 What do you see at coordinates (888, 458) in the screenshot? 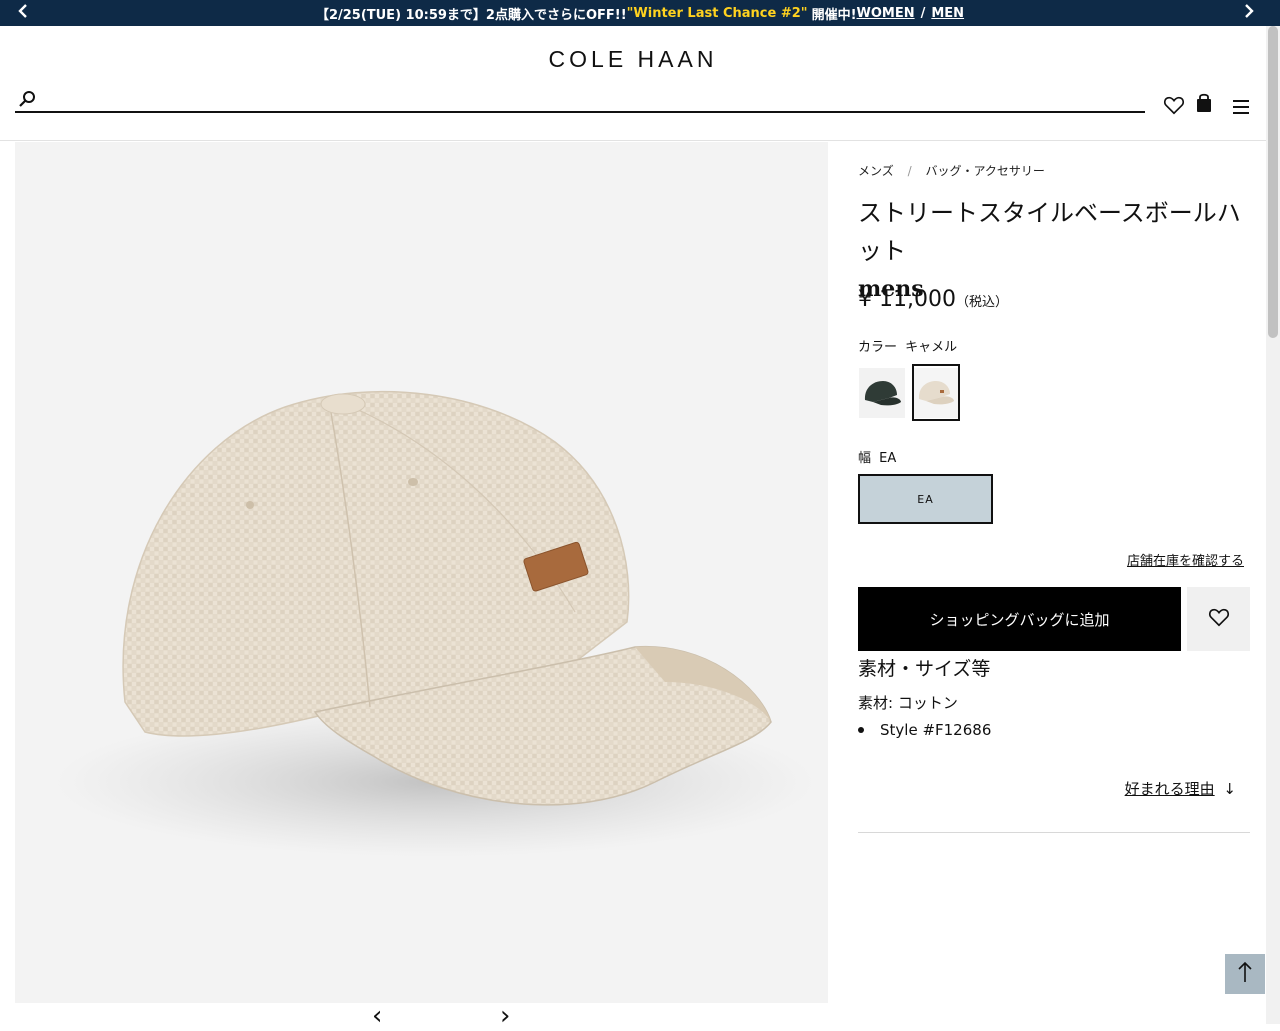
I see `width-value: EA` at bounding box center [888, 458].